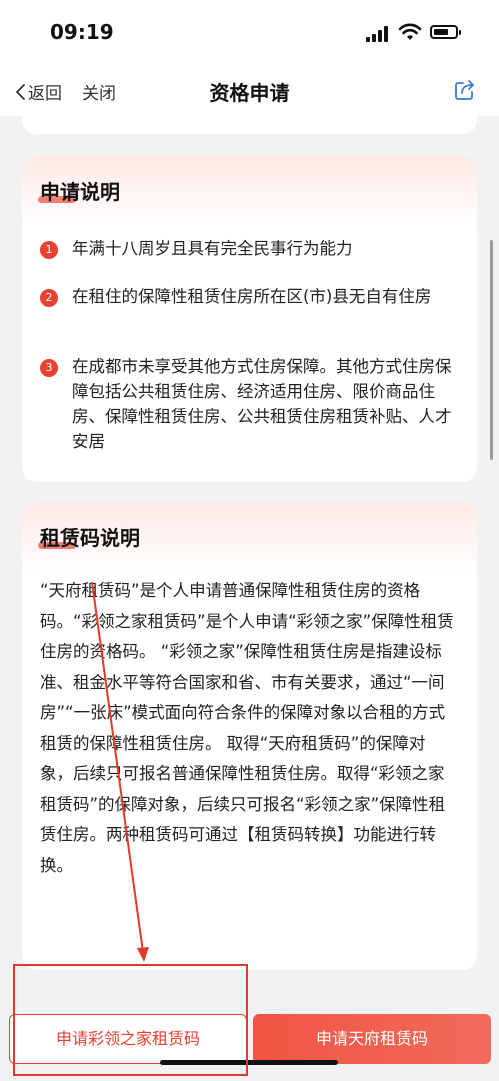 The image size is (499, 1081). What do you see at coordinates (249, 125) in the screenshot?
I see `previous-card` at bounding box center [249, 125].